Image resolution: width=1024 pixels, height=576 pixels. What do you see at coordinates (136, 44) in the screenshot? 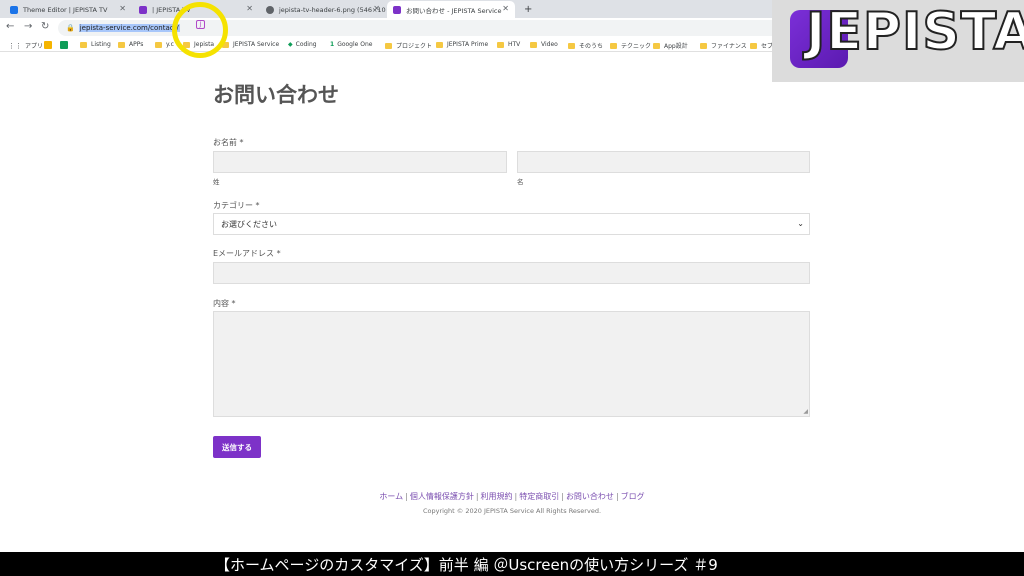
I see `bookmark-label: APPs` at bounding box center [136, 44].